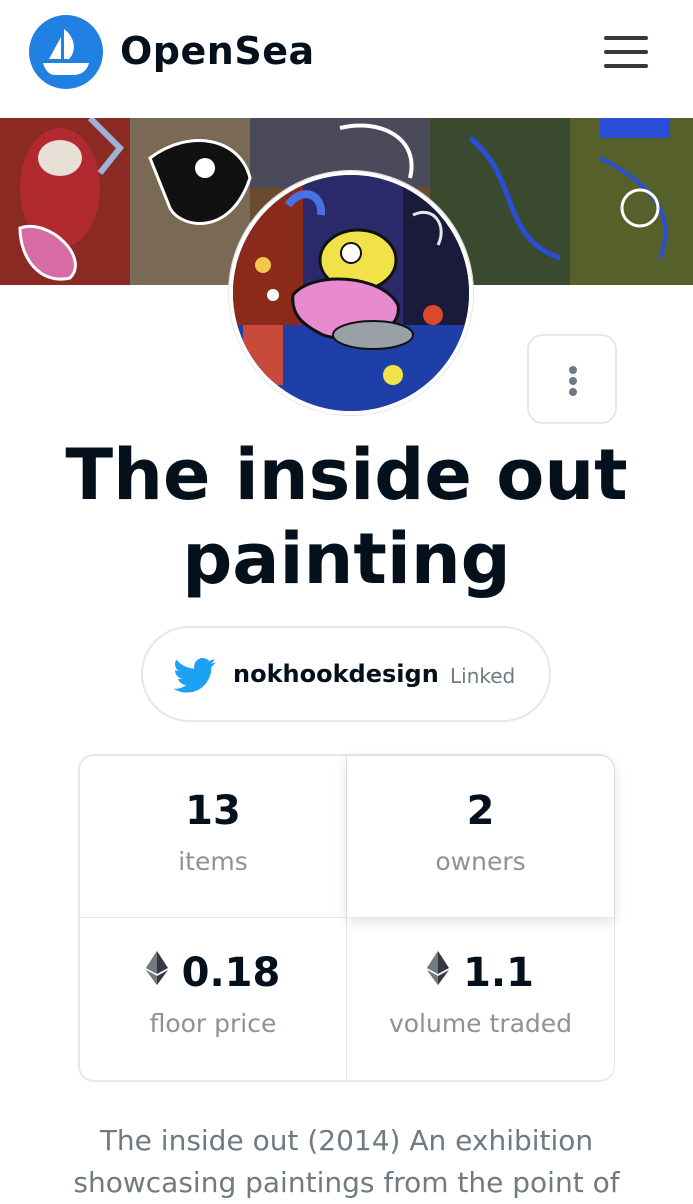 Image resolution: width=693 pixels, height=1204 pixels. What do you see at coordinates (346, 517) in the screenshot?
I see `collection-title: The inside out painting` at bounding box center [346, 517].